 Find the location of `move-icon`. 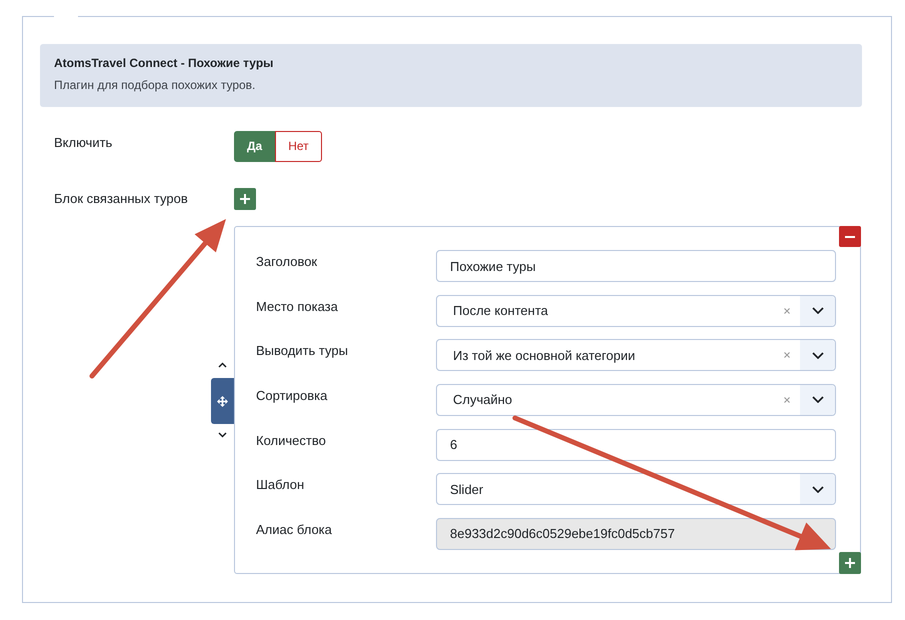

move-icon is located at coordinates (222, 401).